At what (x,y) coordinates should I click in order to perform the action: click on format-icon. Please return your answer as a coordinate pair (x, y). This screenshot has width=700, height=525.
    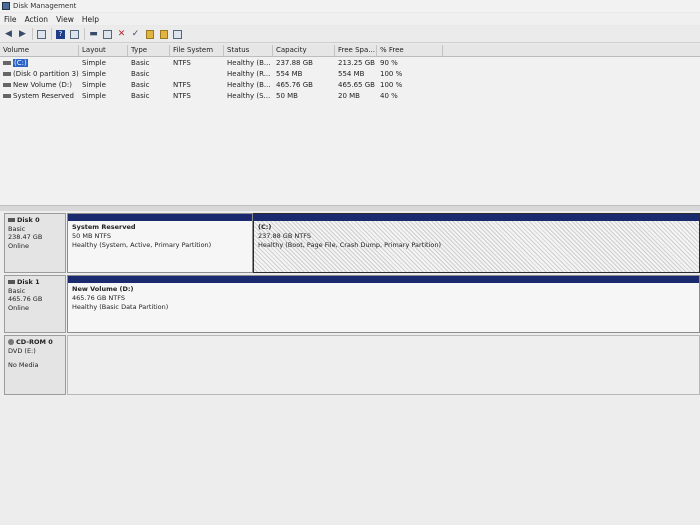
    Looking at the image, I should click on (163, 34).